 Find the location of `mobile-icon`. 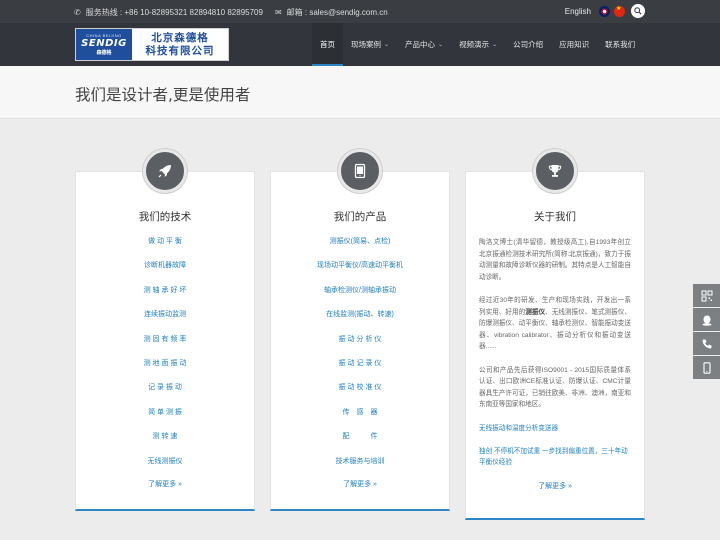

mobile-icon is located at coordinates (706, 367).